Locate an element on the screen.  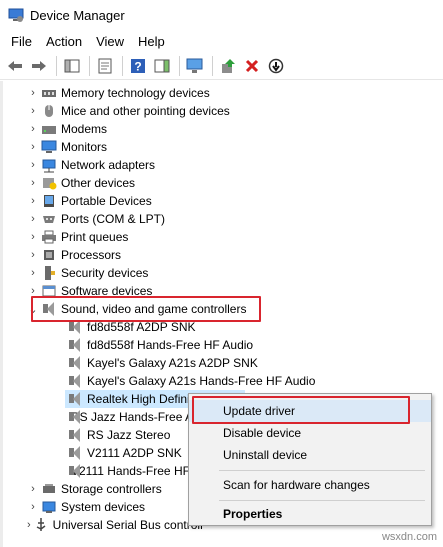
tree-category-label: Modems is located at coordinates (84, 129).